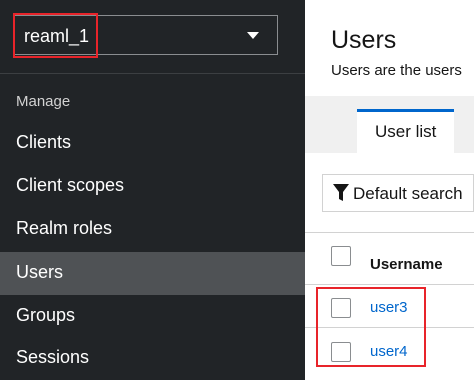  I want to click on sidebar-item-sessions: Sessions, so click(152, 358).